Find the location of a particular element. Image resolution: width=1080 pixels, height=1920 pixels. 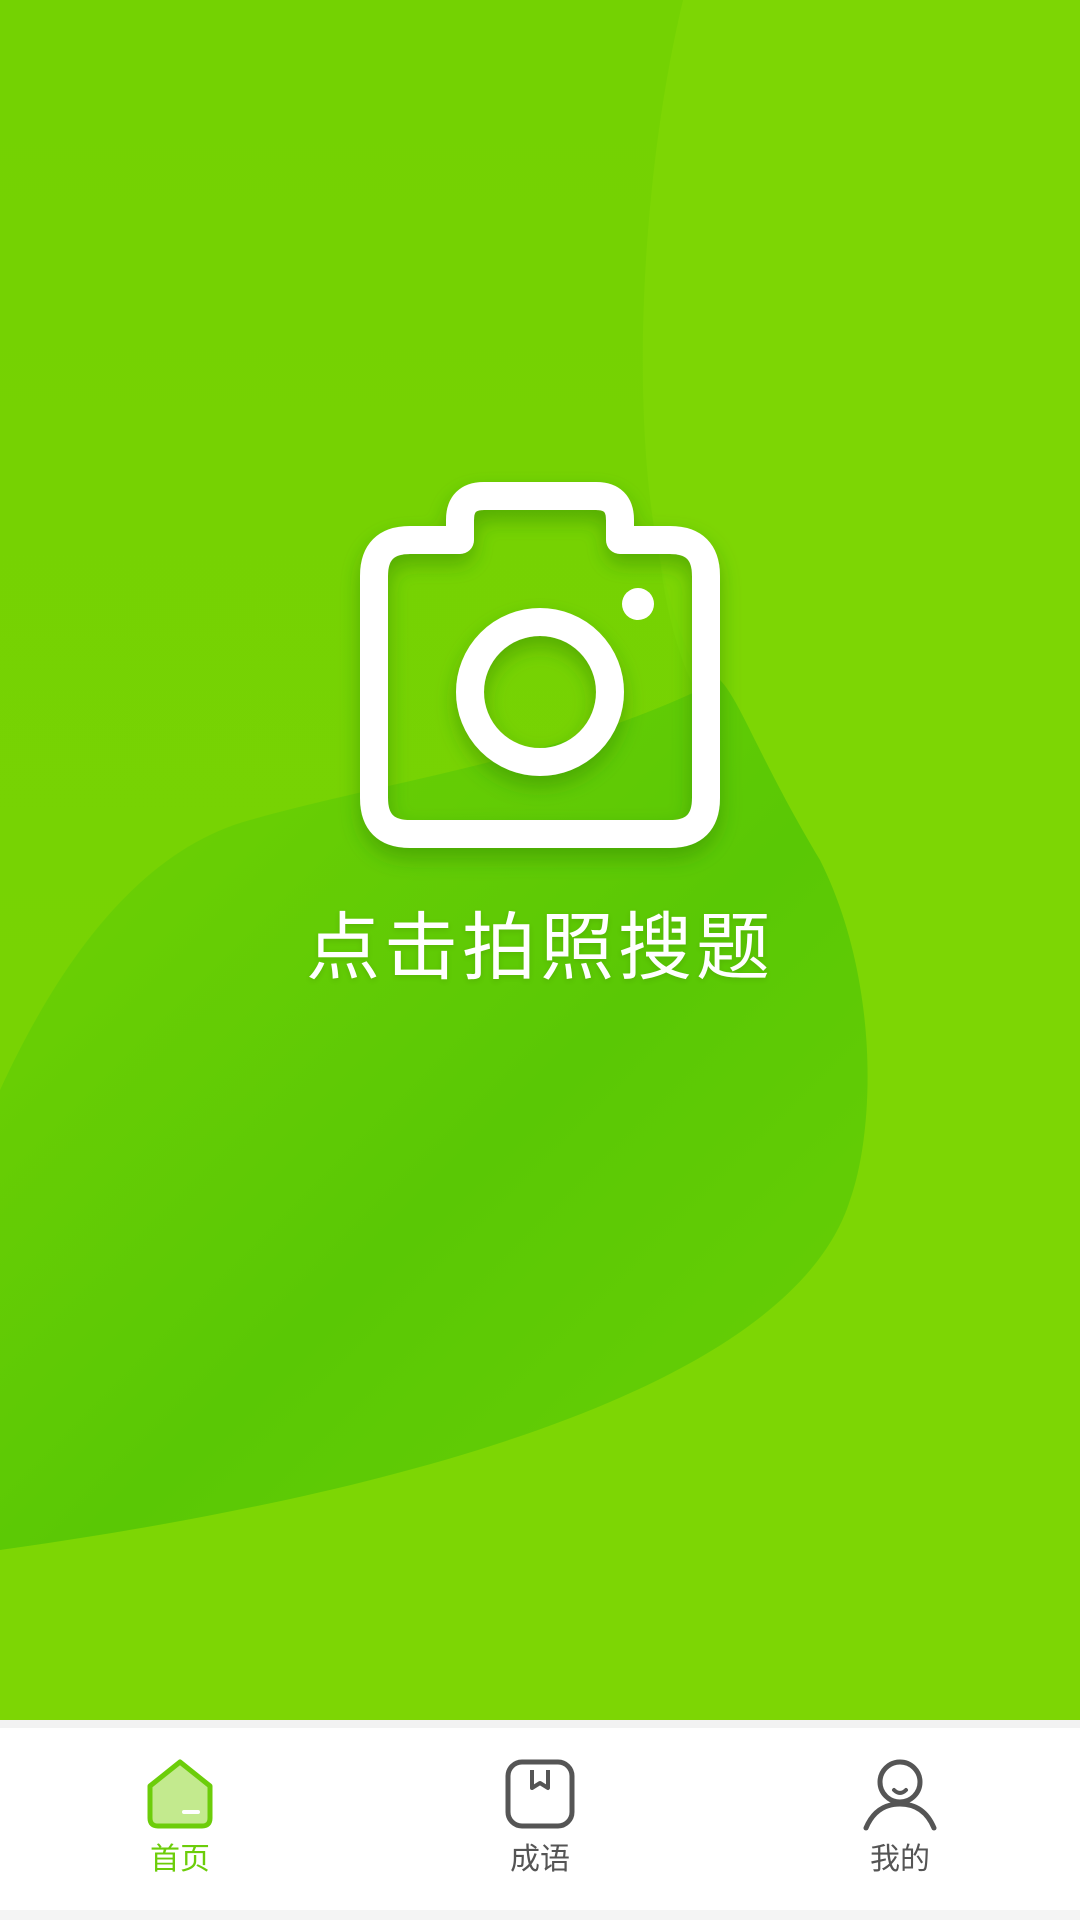

bottom-tab-bar: 首页 成语 我的 is located at coordinates (540, 1819).